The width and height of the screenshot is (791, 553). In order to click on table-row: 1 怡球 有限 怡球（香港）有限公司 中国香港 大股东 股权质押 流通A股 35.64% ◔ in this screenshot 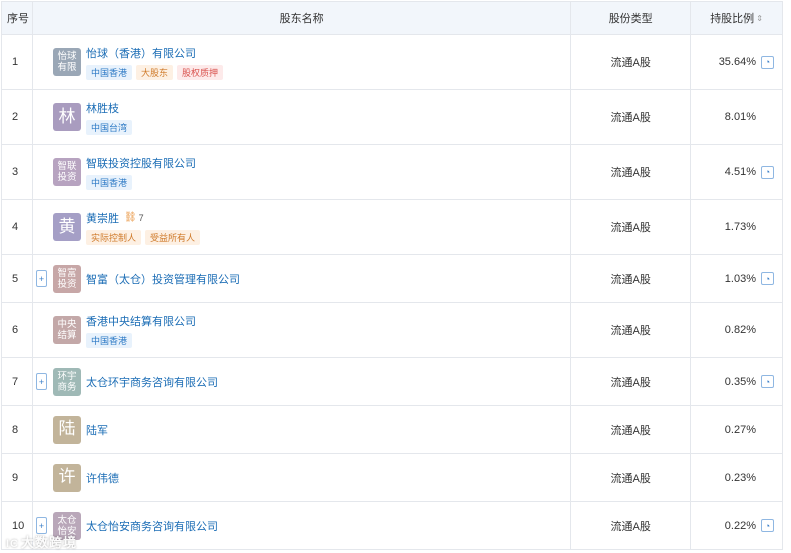, I will do `click(392, 62)`.